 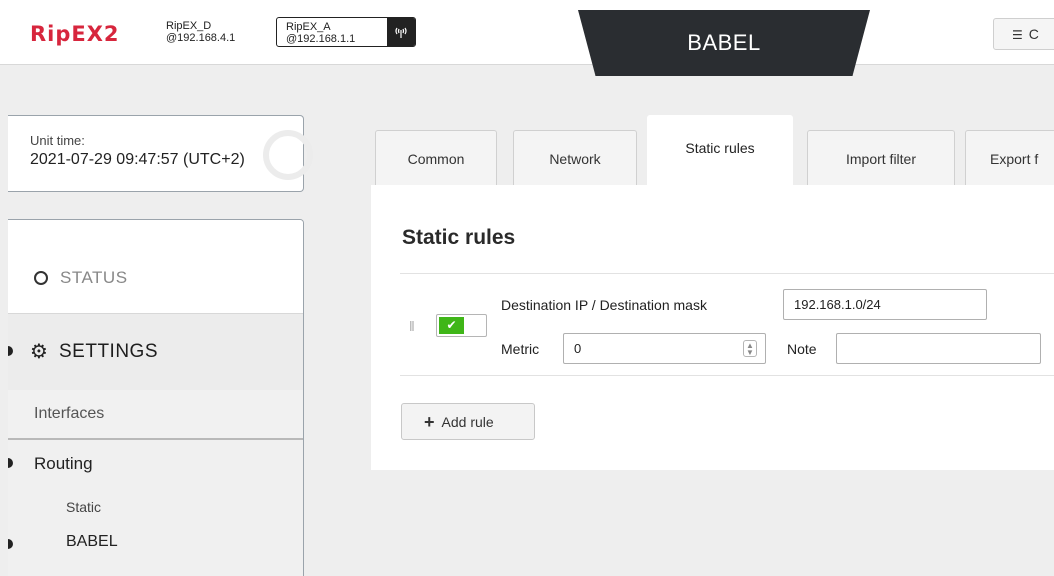 I want to click on note-input, so click(x=938, y=348).